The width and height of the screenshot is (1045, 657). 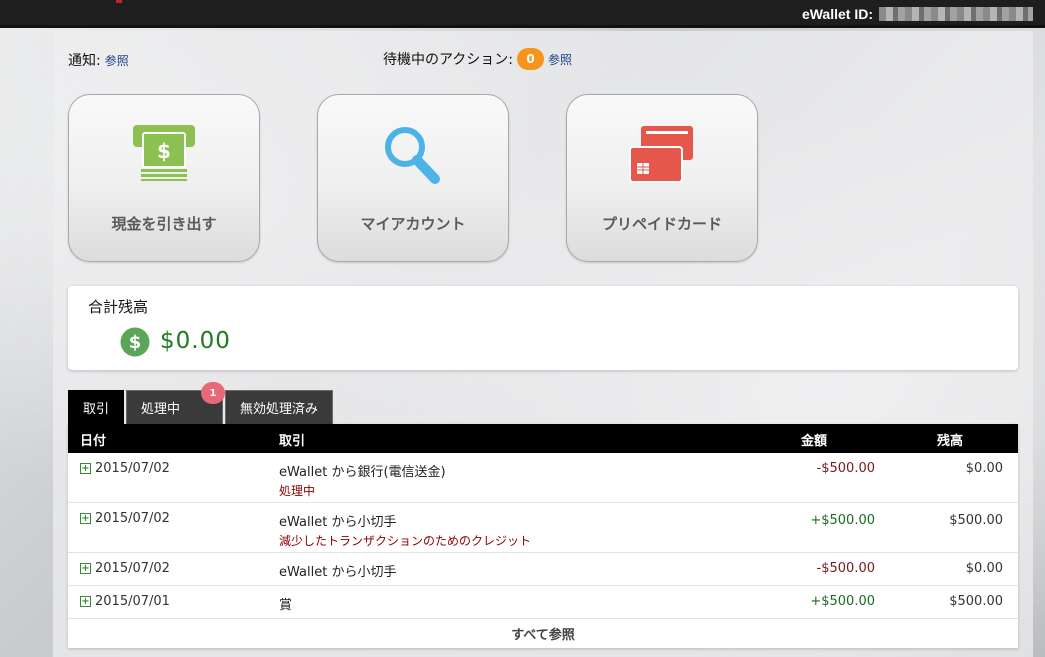 What do you see at coordinates (164, 224) in the screenshot?
I see `withdraw-cash-label: 現金を引き出す` at bounding box center [164, 224].